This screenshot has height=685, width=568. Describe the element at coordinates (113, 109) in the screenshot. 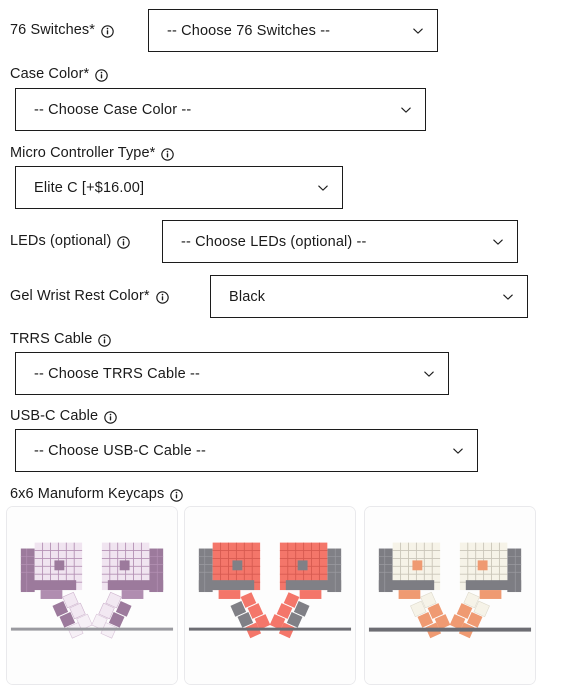

I see `select-value-case-color: -- Choose Case Color --` at that location.